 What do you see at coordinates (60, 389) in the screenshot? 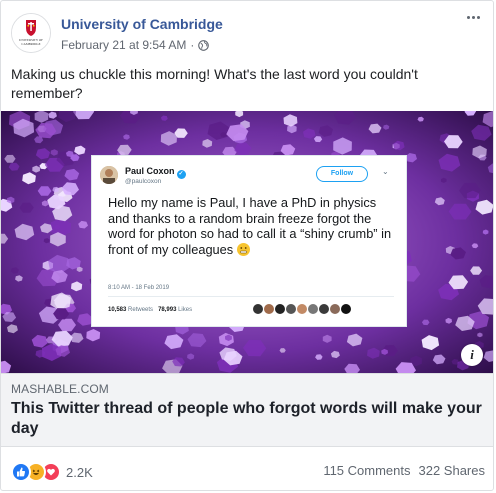
I see `link-domain: MASHABLE.COM` at bounding box center [60, 389].